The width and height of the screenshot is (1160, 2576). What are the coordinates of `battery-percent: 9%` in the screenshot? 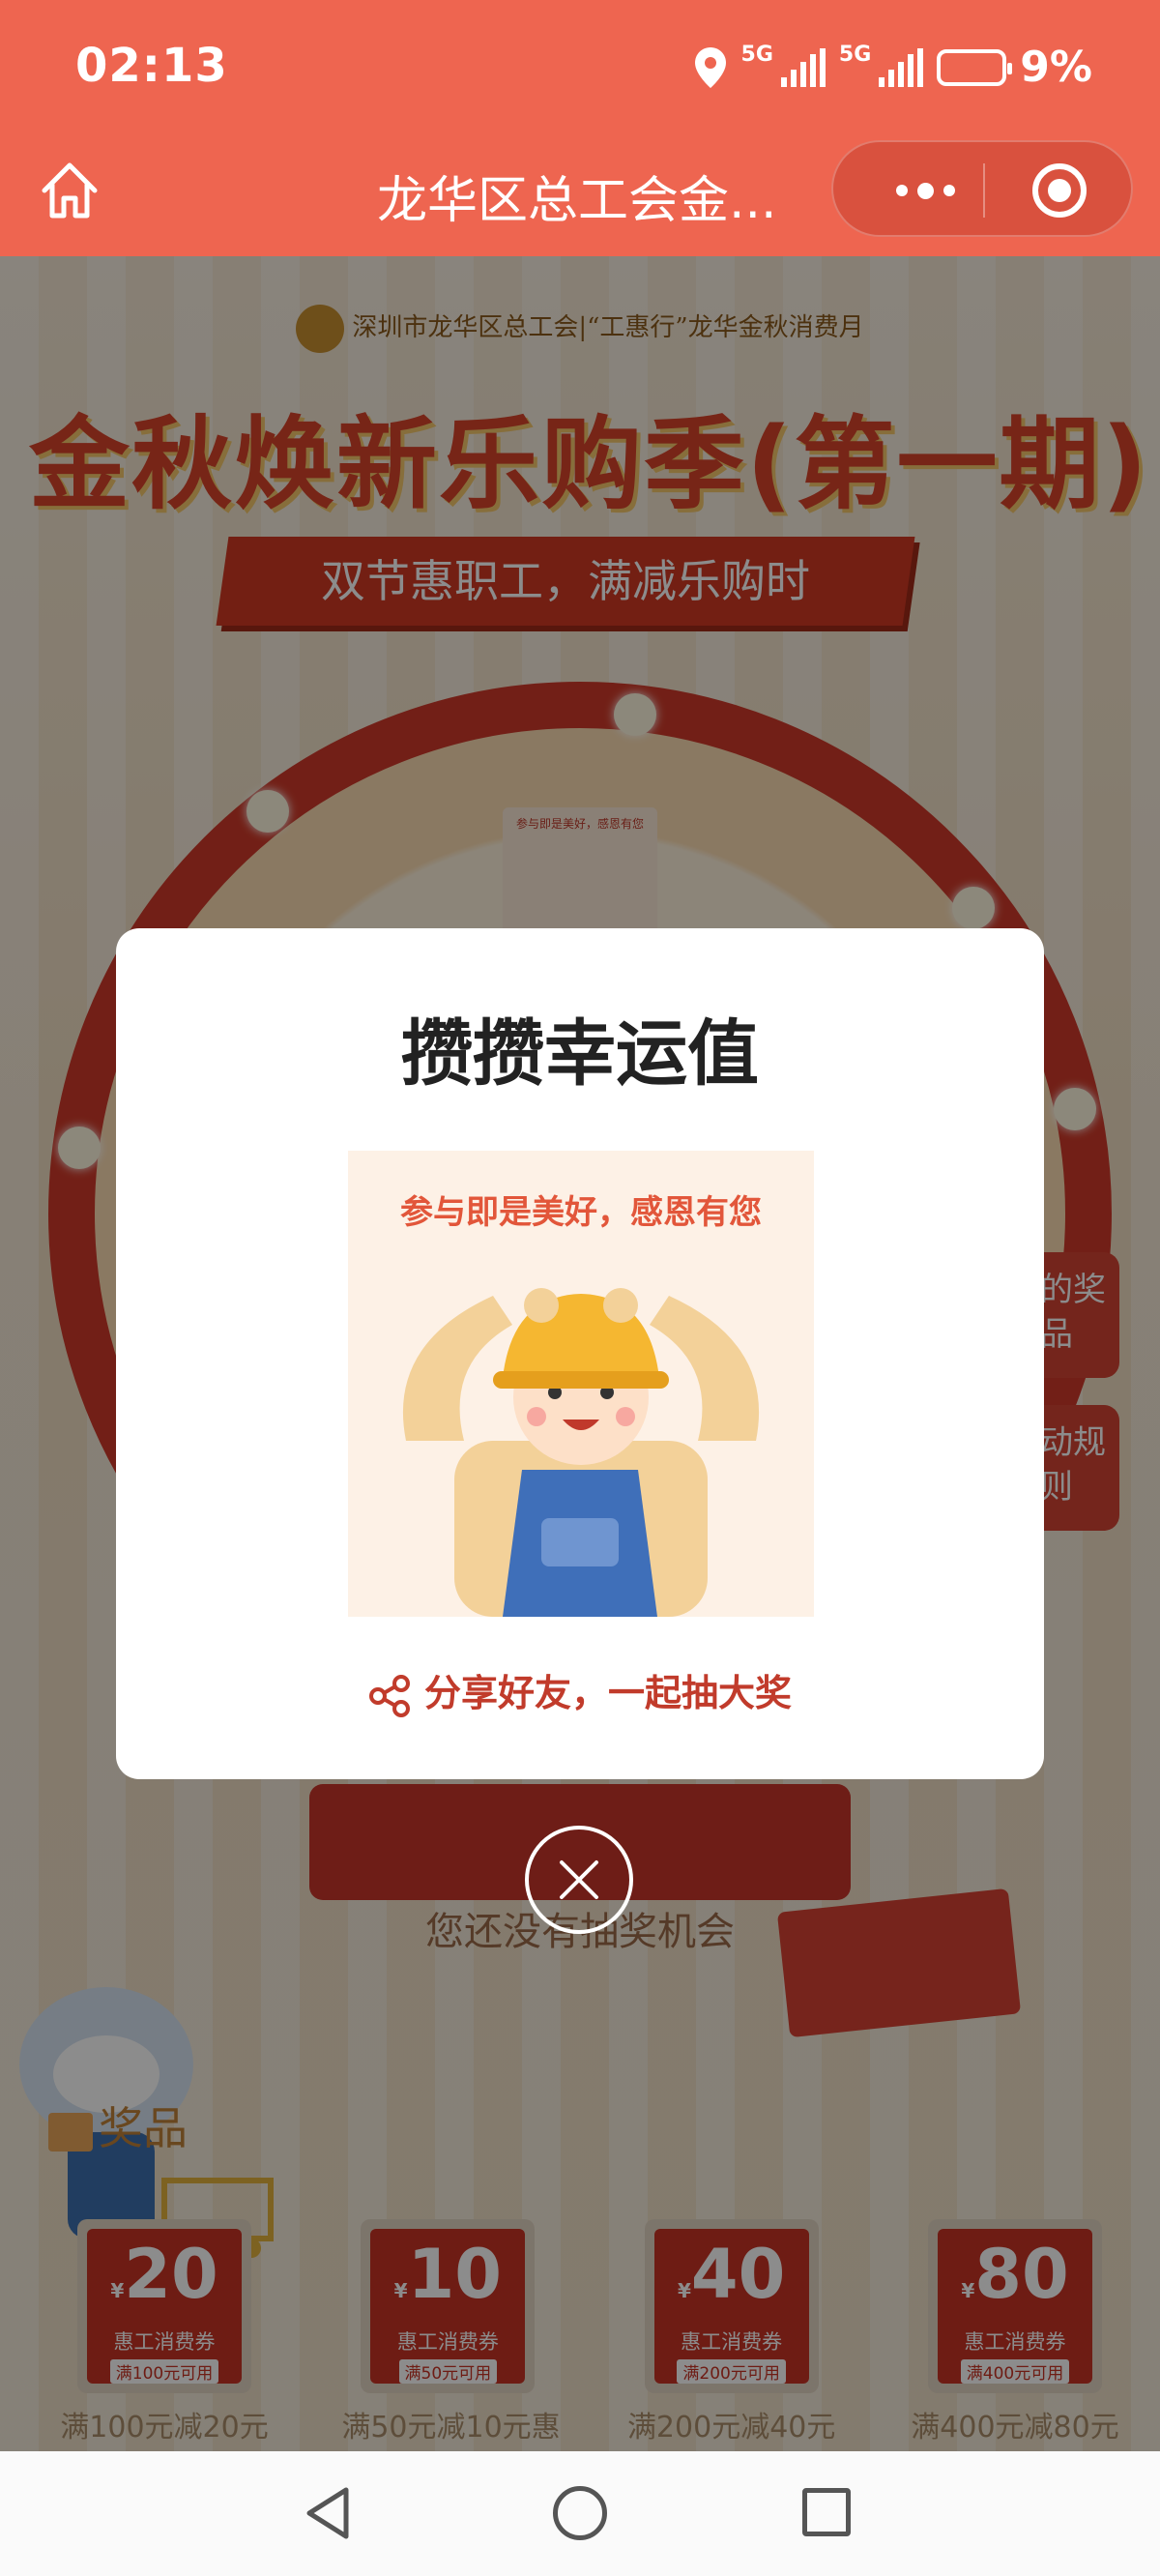 It's located at (1056, 67).